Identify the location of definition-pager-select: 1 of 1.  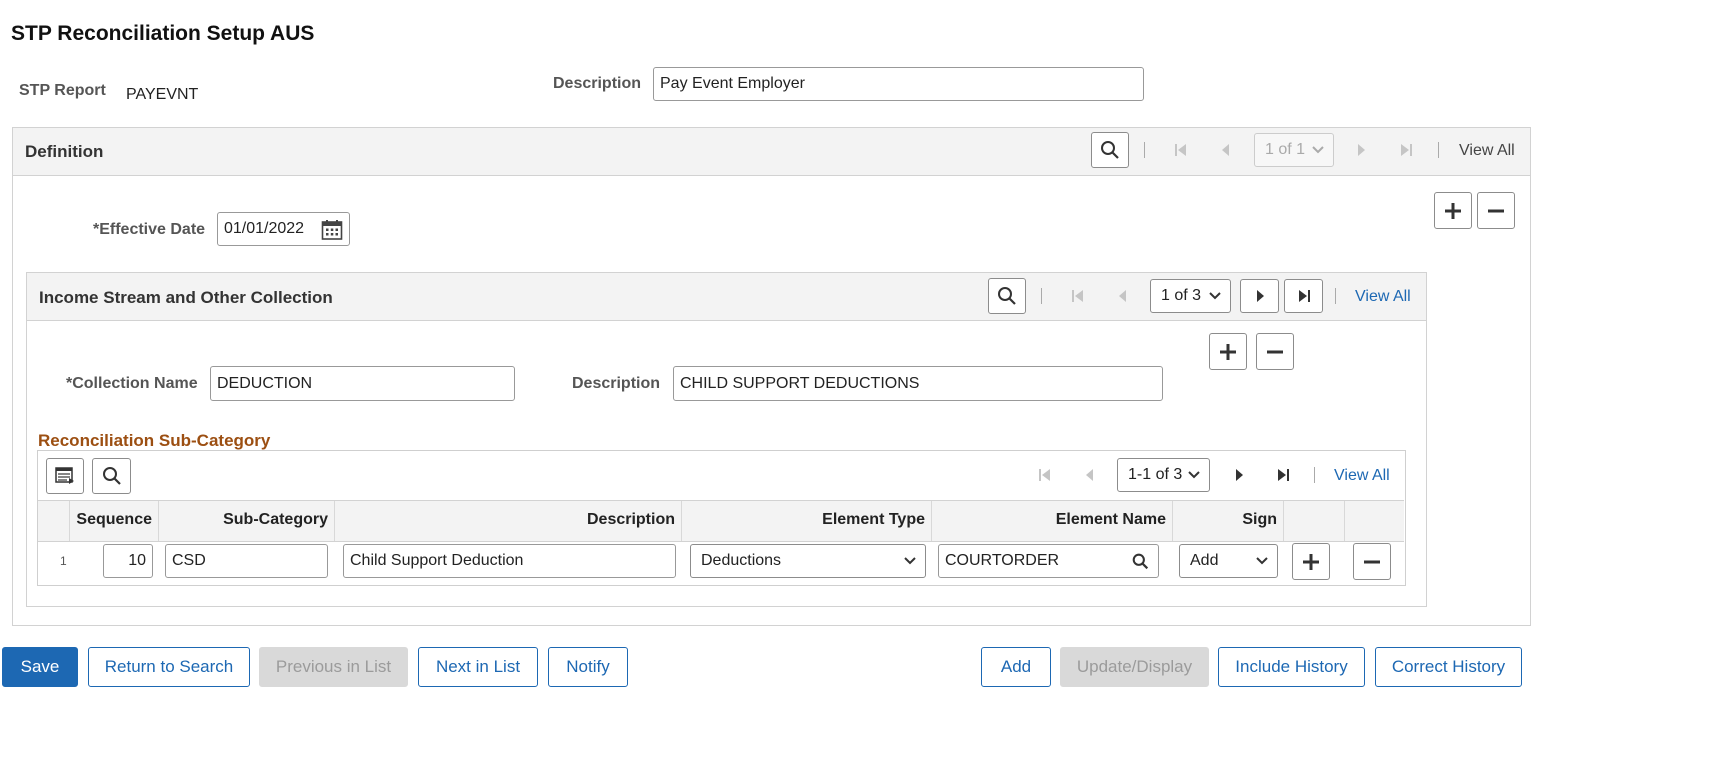
(1294, 150).